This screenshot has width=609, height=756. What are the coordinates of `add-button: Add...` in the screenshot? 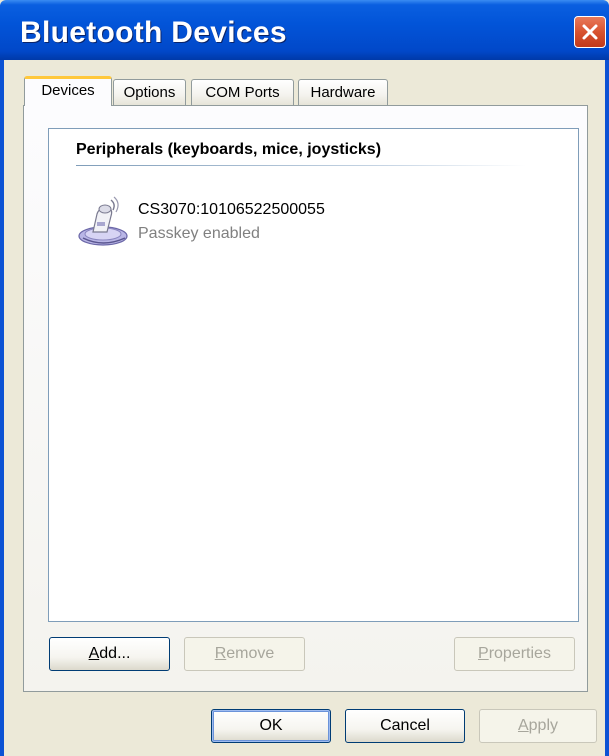 It's located at (109, 654).